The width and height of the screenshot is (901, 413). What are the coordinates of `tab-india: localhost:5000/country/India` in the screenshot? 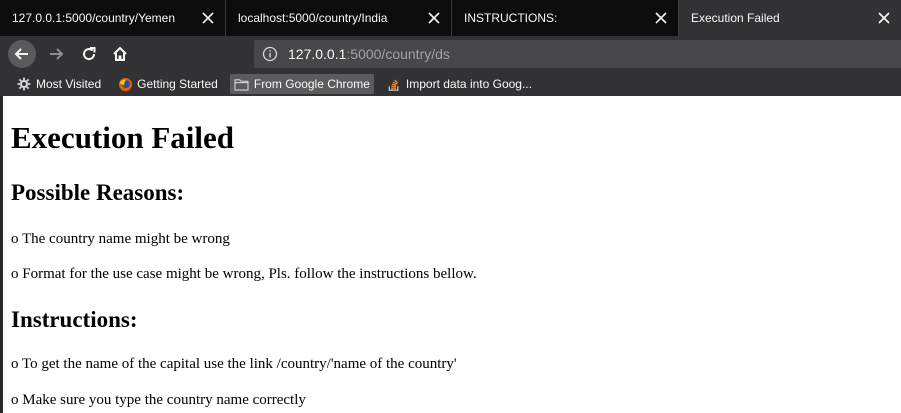 It's located at (339, 18).